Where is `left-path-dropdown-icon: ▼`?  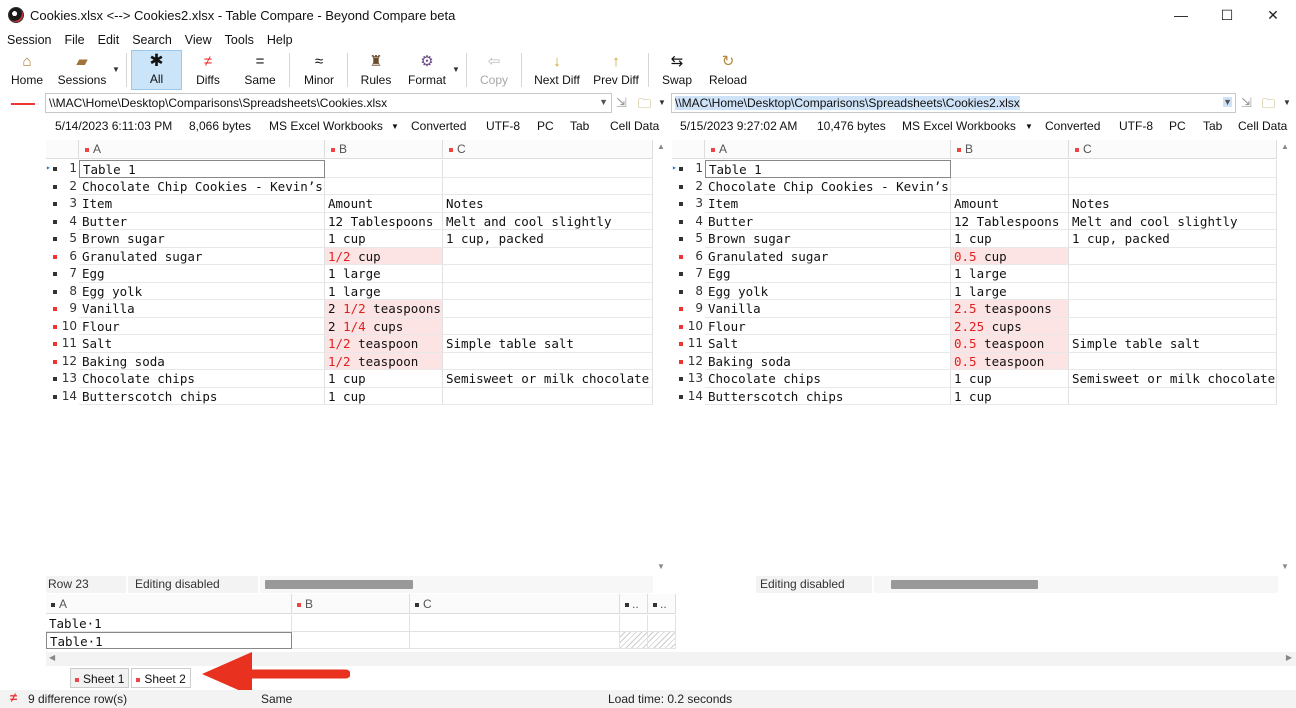 left-path-dropdown-icon: ▼ is located at coordinates (603, 102).